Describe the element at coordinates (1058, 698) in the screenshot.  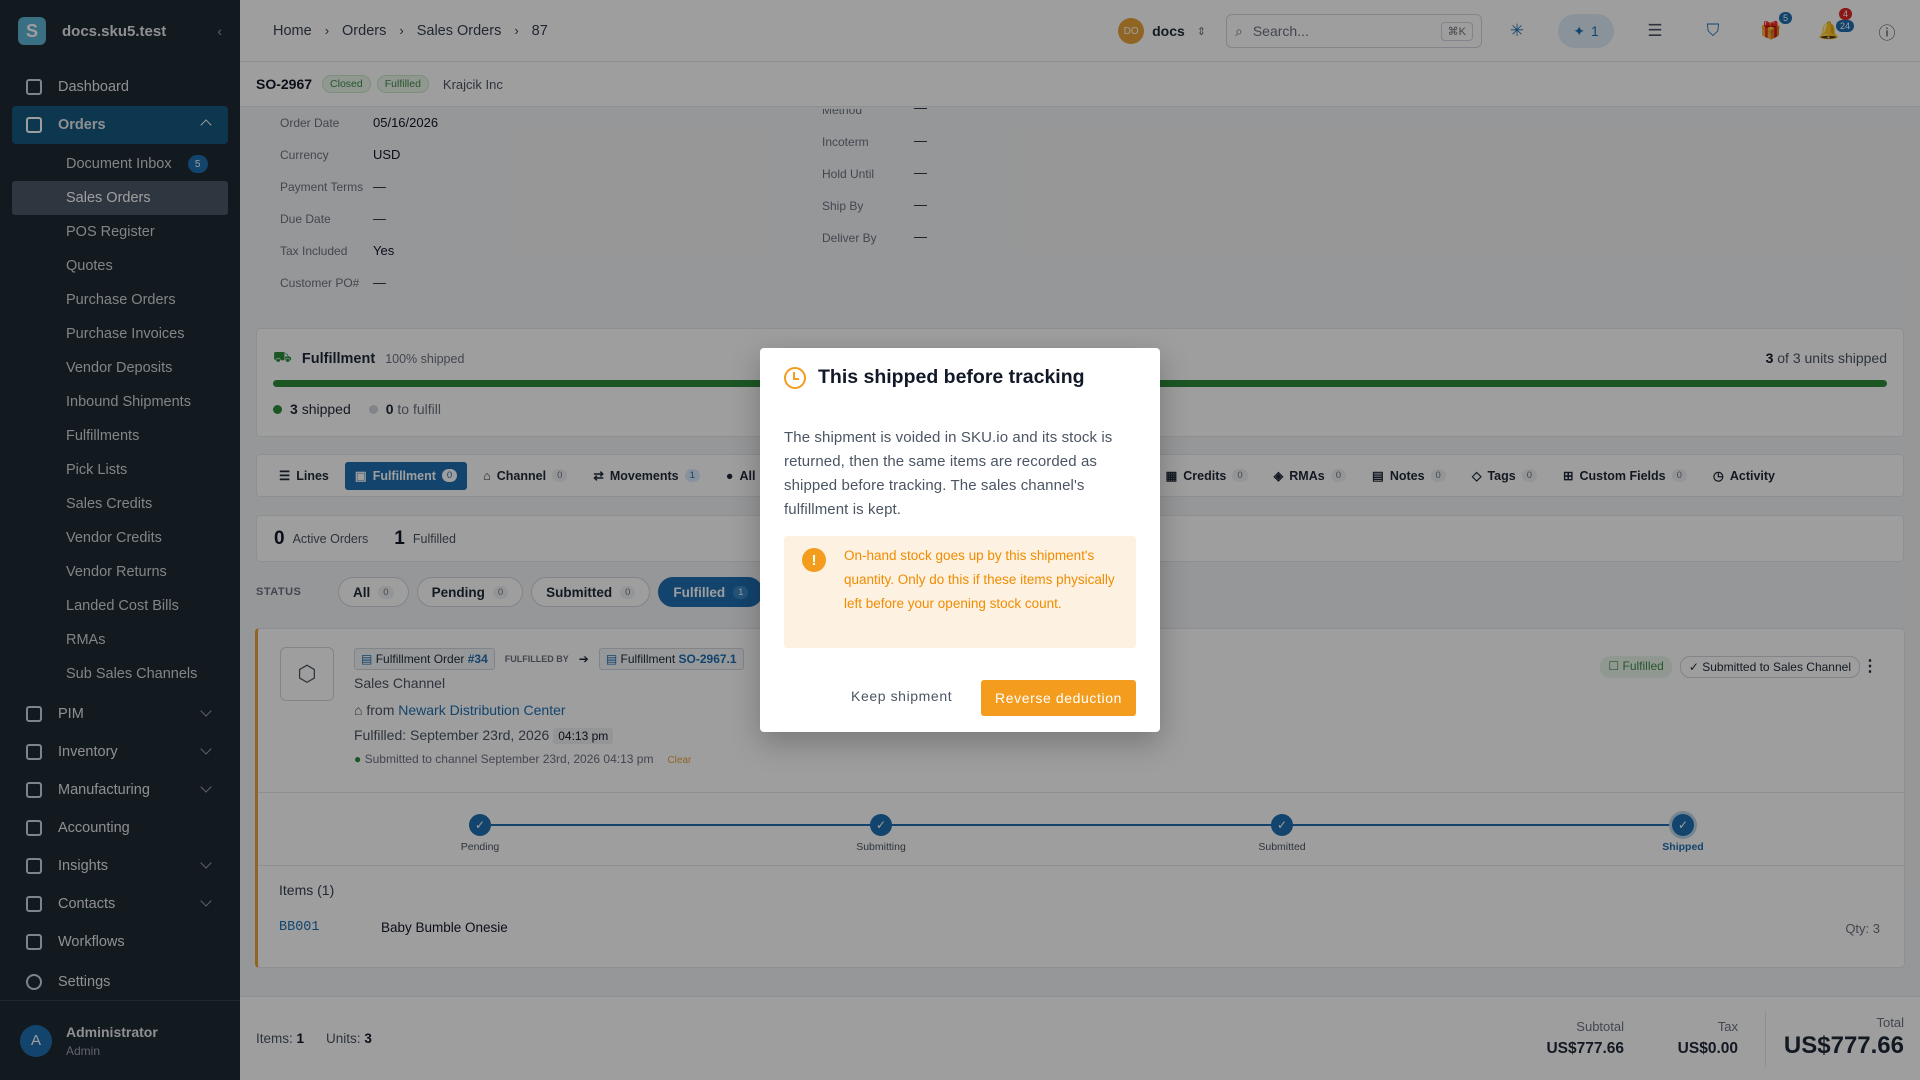
I see `reverse-deduction-button: Reverse deduction` at that location.